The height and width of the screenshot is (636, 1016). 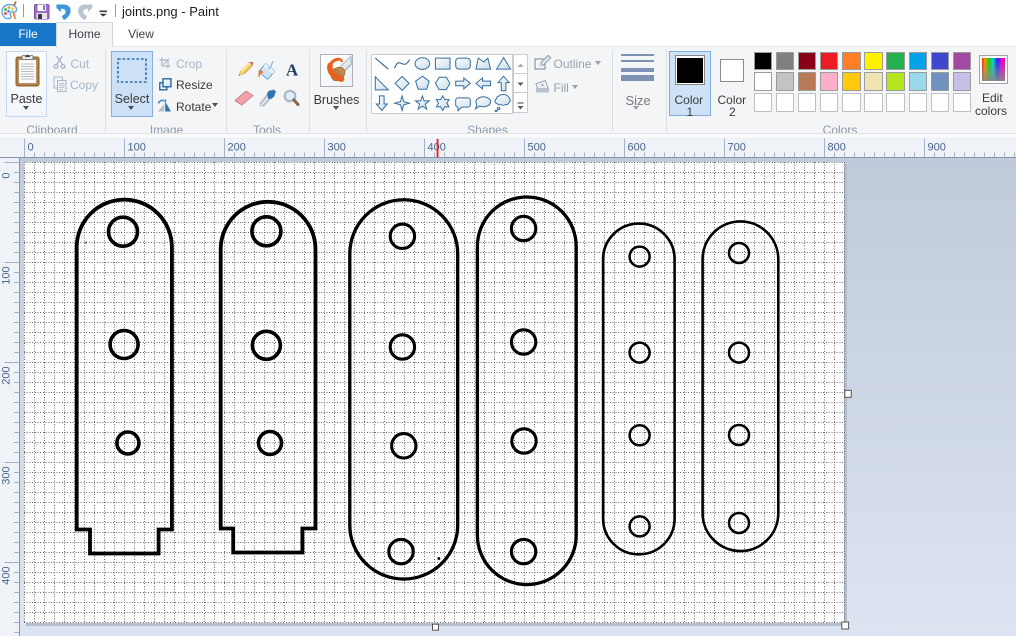 What do you see at coordinates (537, 148) in the screenshot?
I see `svg-text: 500` at bounding box center [537, 148].